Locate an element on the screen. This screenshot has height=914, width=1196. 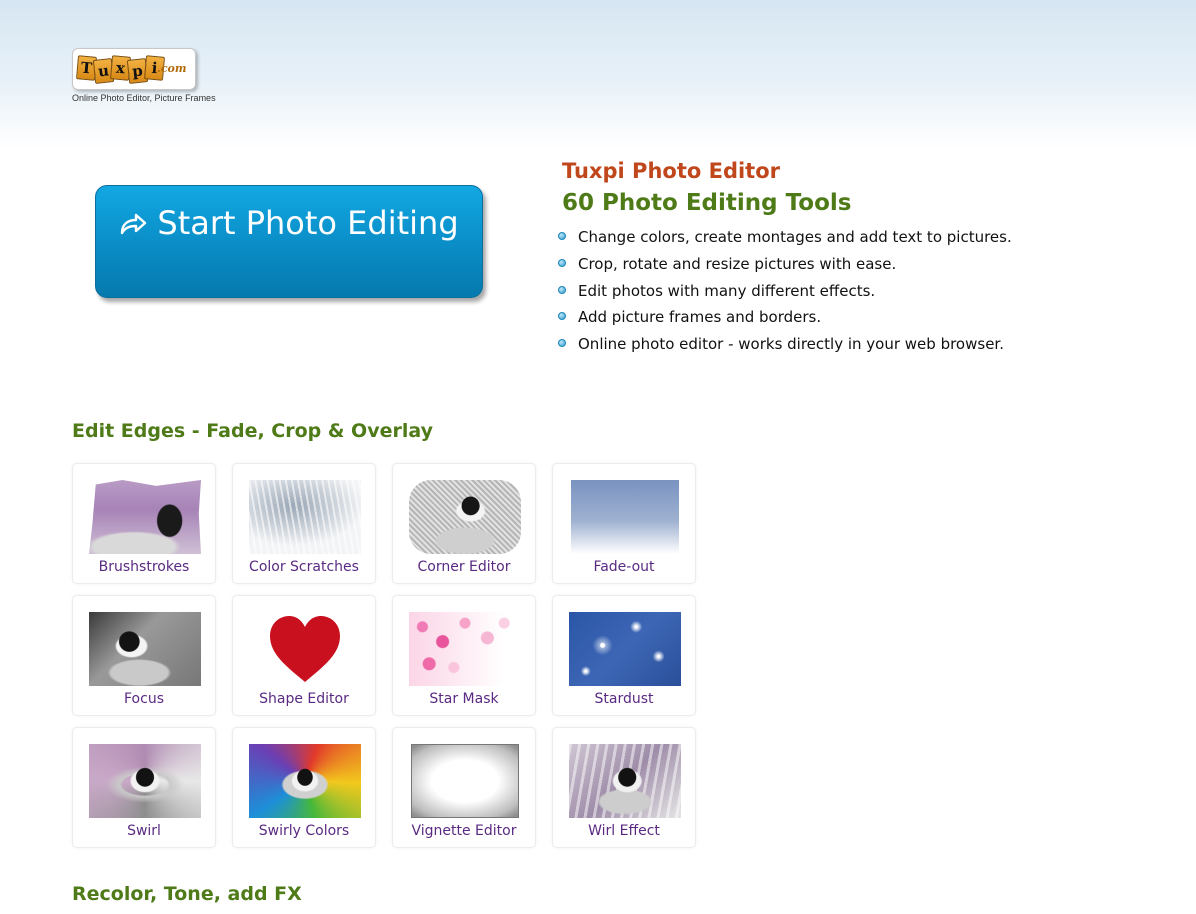
info-title: Tuxpi Photo Editor is located at coordinates (671, 171).